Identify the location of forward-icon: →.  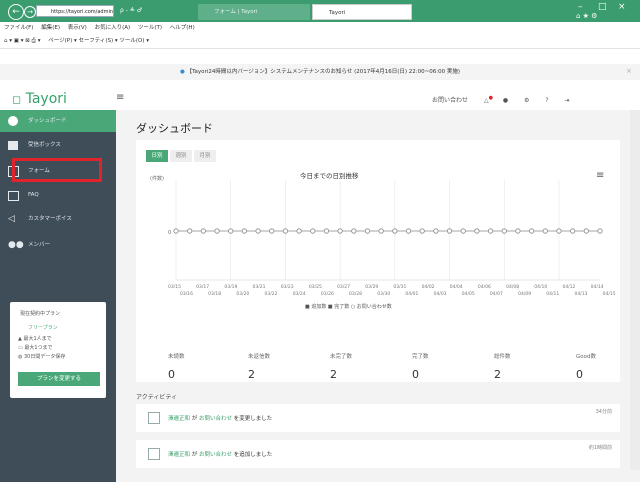
(30, 12).